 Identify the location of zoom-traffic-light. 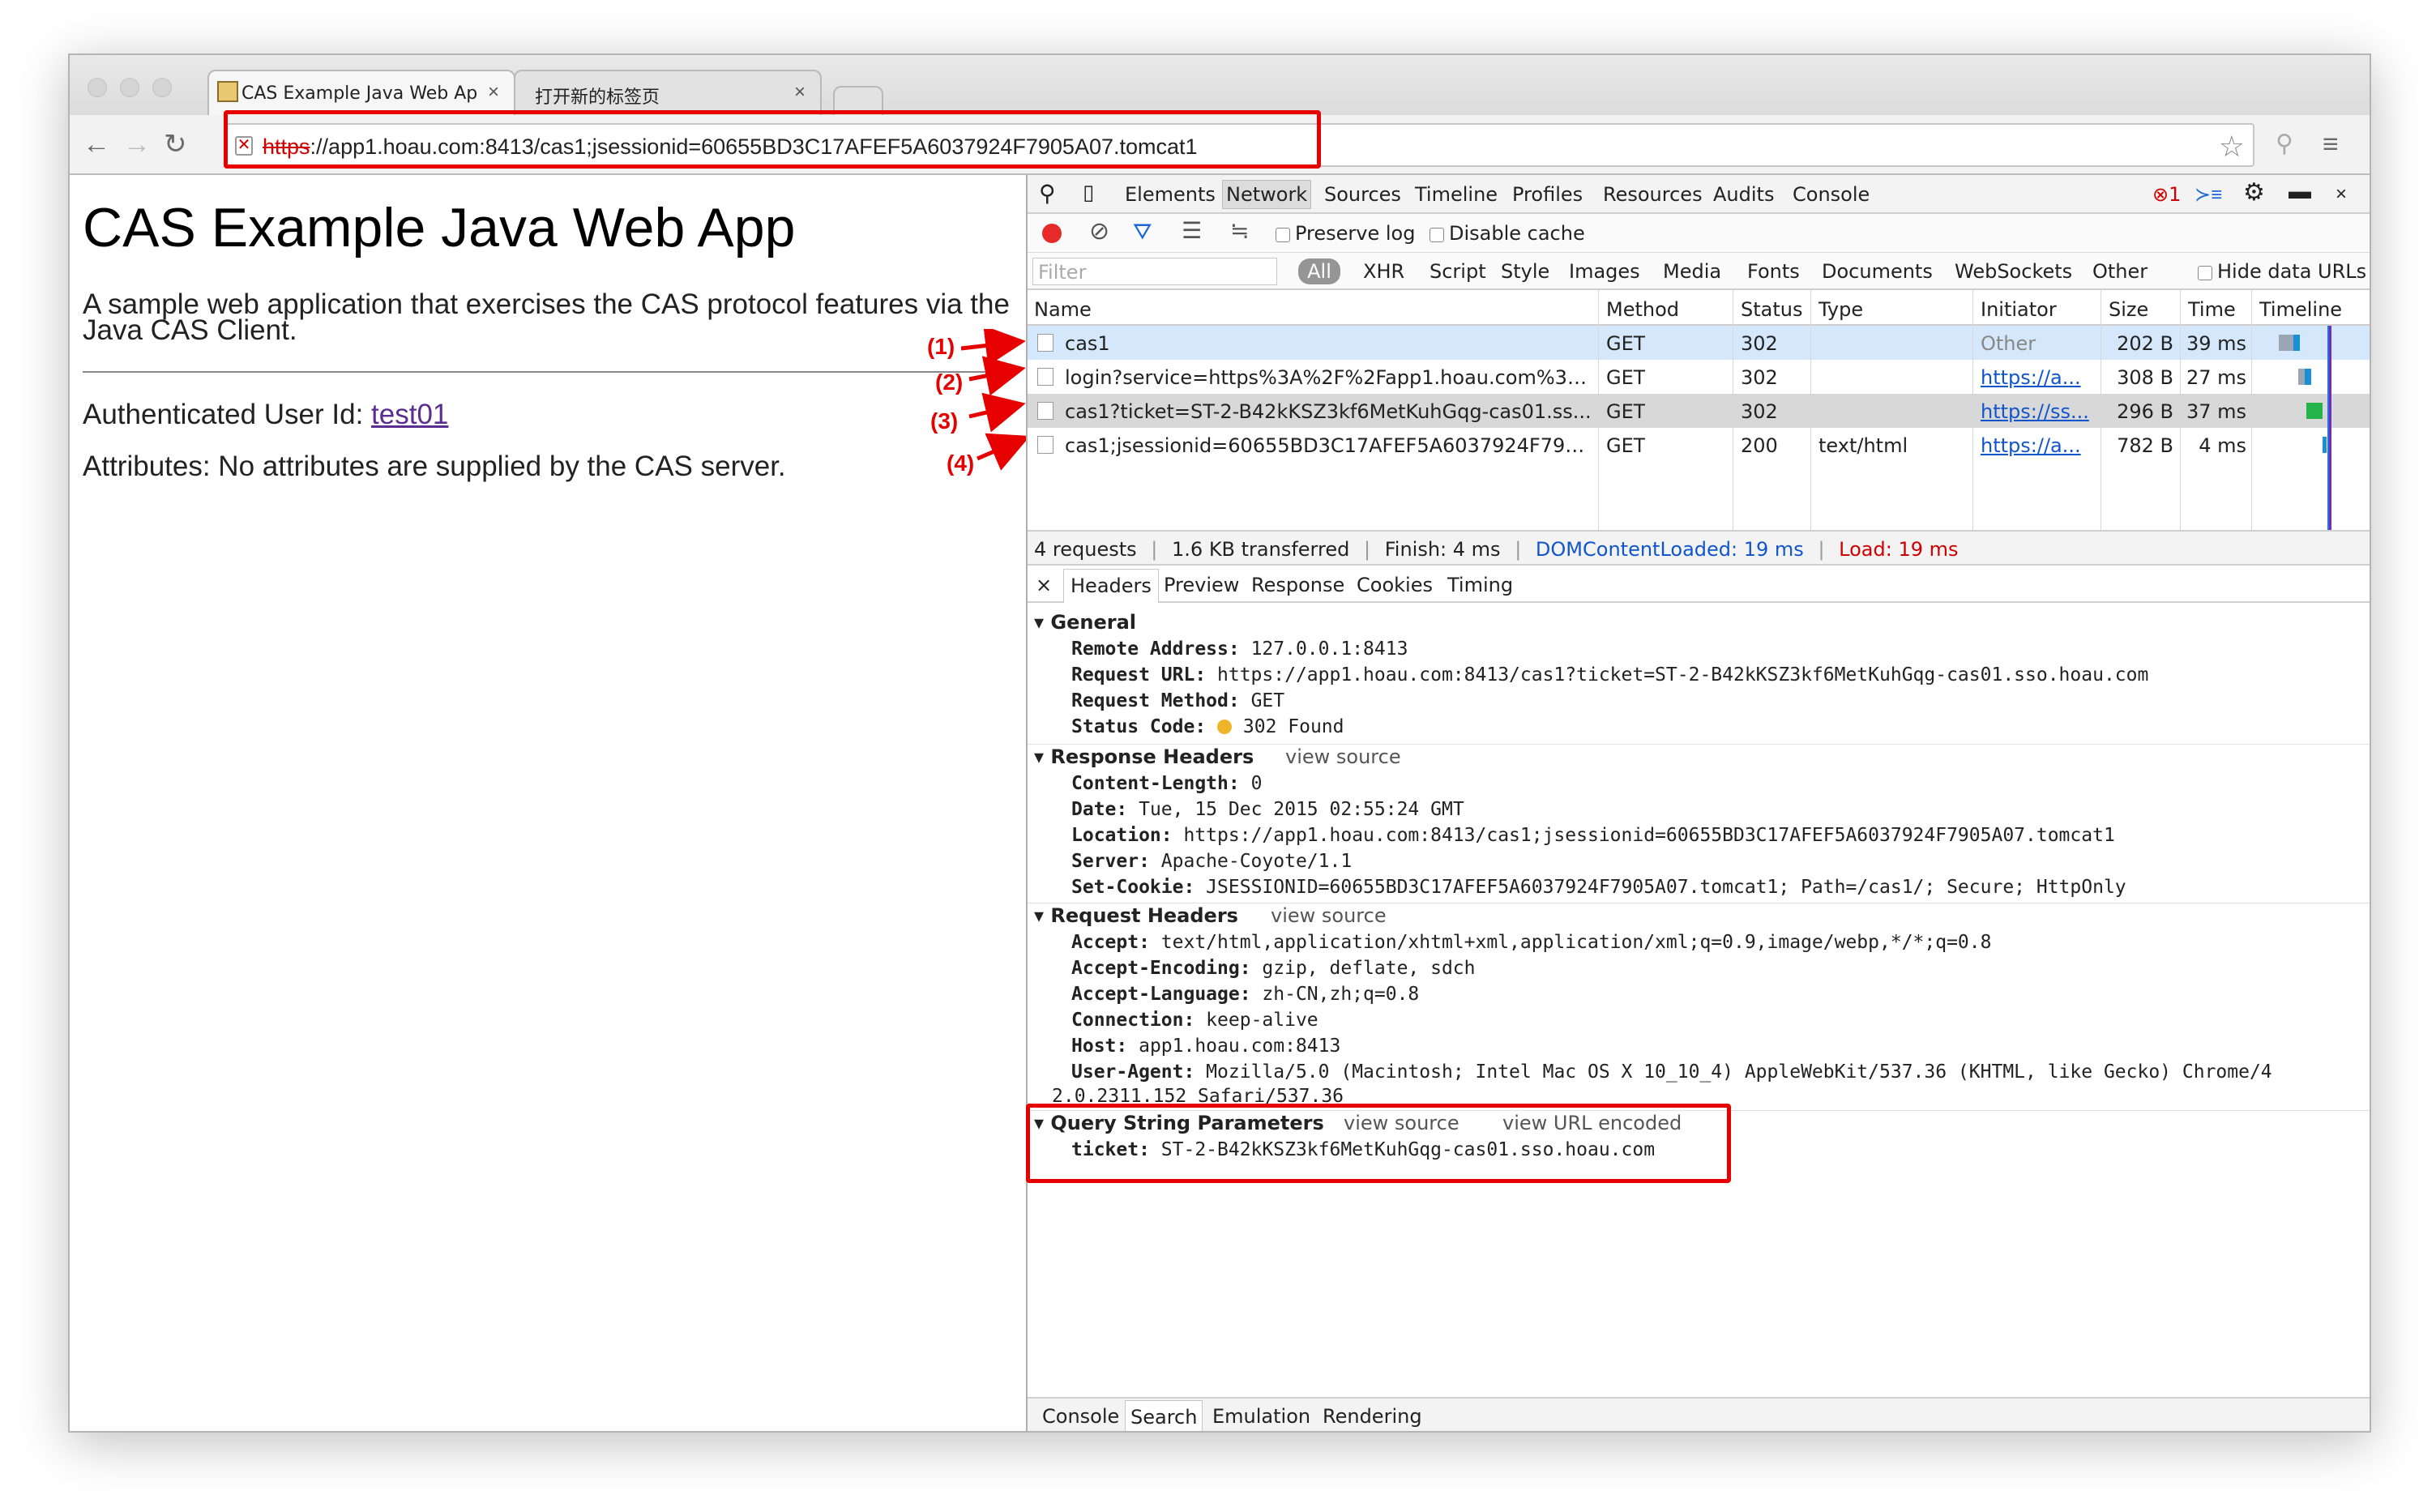
(162, 87).